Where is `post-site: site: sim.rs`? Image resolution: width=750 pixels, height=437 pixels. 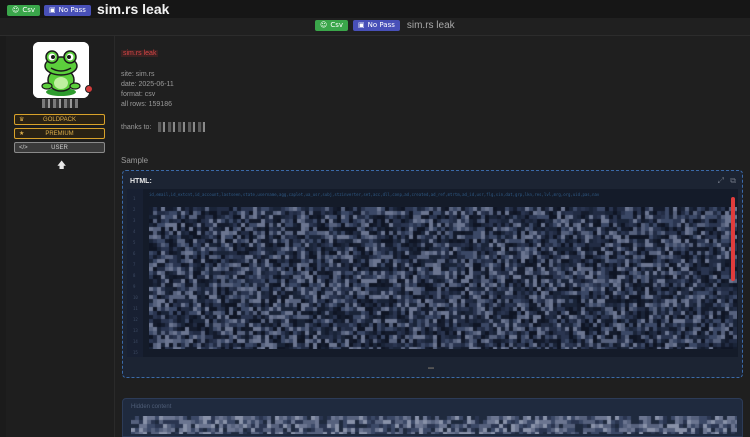 post-site: site: sim.rs is located at coordinates (138, 74).